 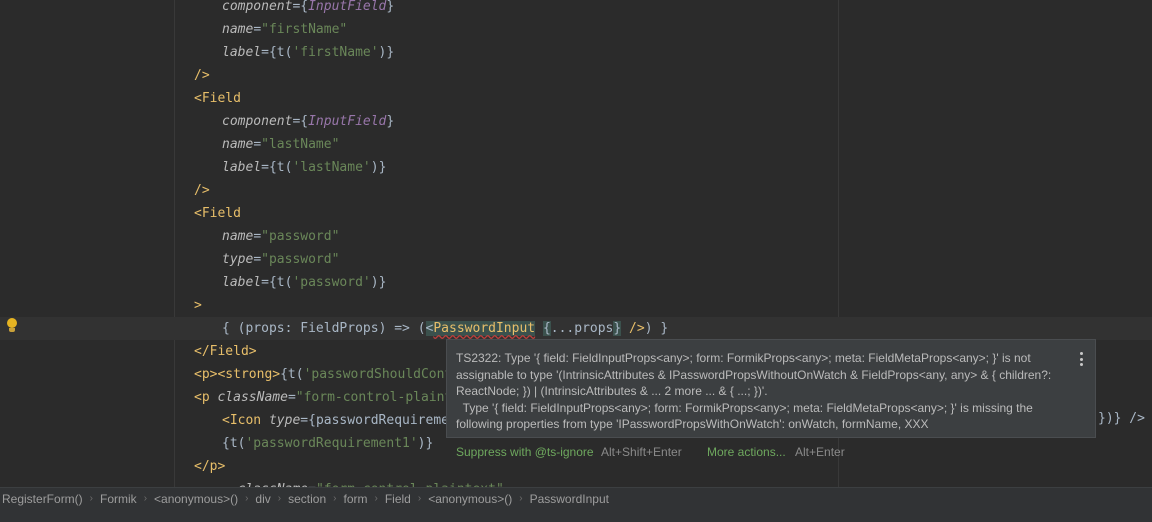 I want to click on more-actions-shortcut: Alt+Enter, so click(x=820, y=452).